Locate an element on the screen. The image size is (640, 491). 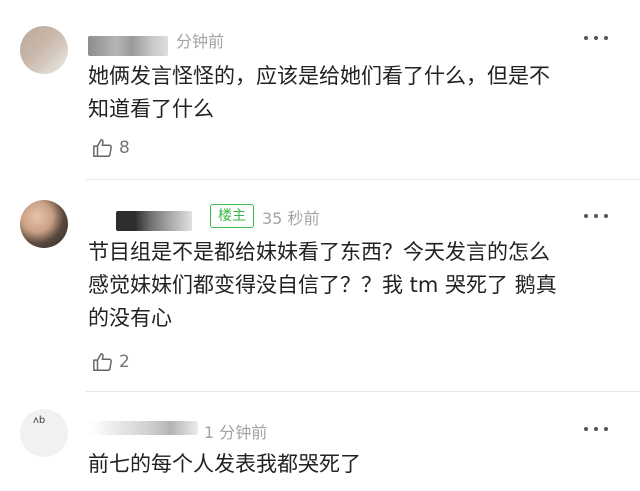
like-button: 8 is located at coordinates (111, 148).